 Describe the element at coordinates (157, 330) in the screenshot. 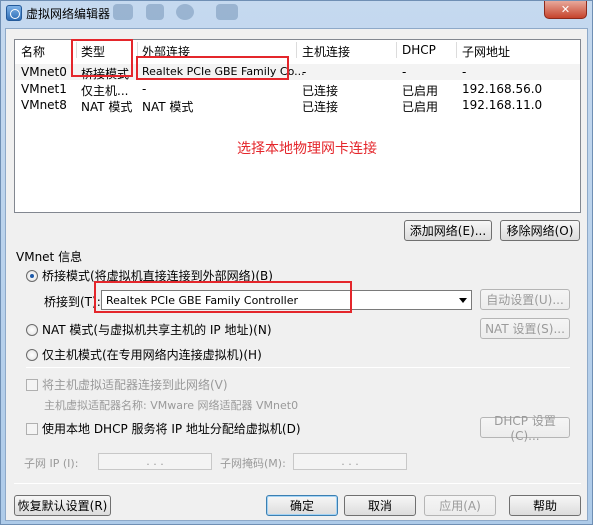

I see `nat-mode-label: NAT 模式(与虚拟机共享主机的 IP 地址)(N)` at that location.